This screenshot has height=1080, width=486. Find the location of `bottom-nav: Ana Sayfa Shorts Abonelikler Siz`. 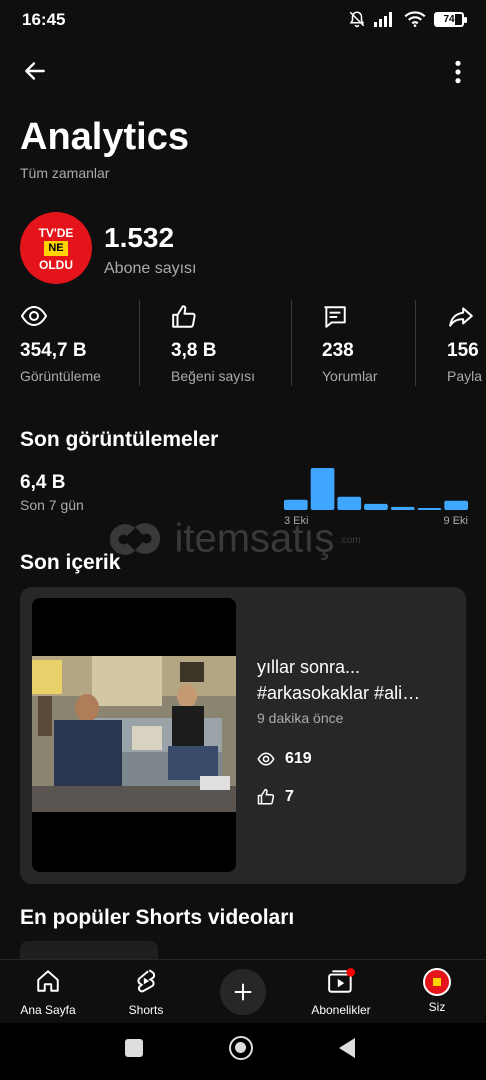

bottom-nav: Ana Sayfa Shorts Abonelikler Siz is located at coordinates (243, 991).